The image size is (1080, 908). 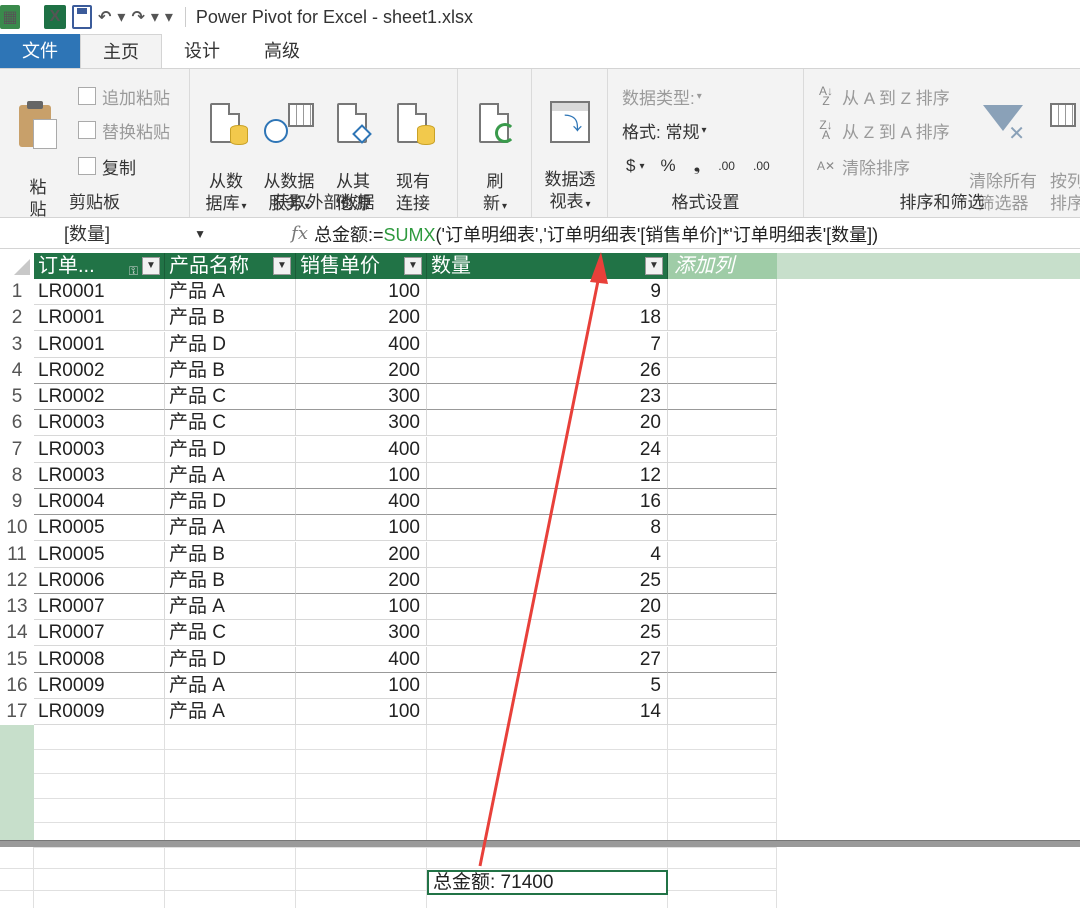 I want to click on table-row: 12 LR0006 产品 B 200 25, so click(x=540, y=580).